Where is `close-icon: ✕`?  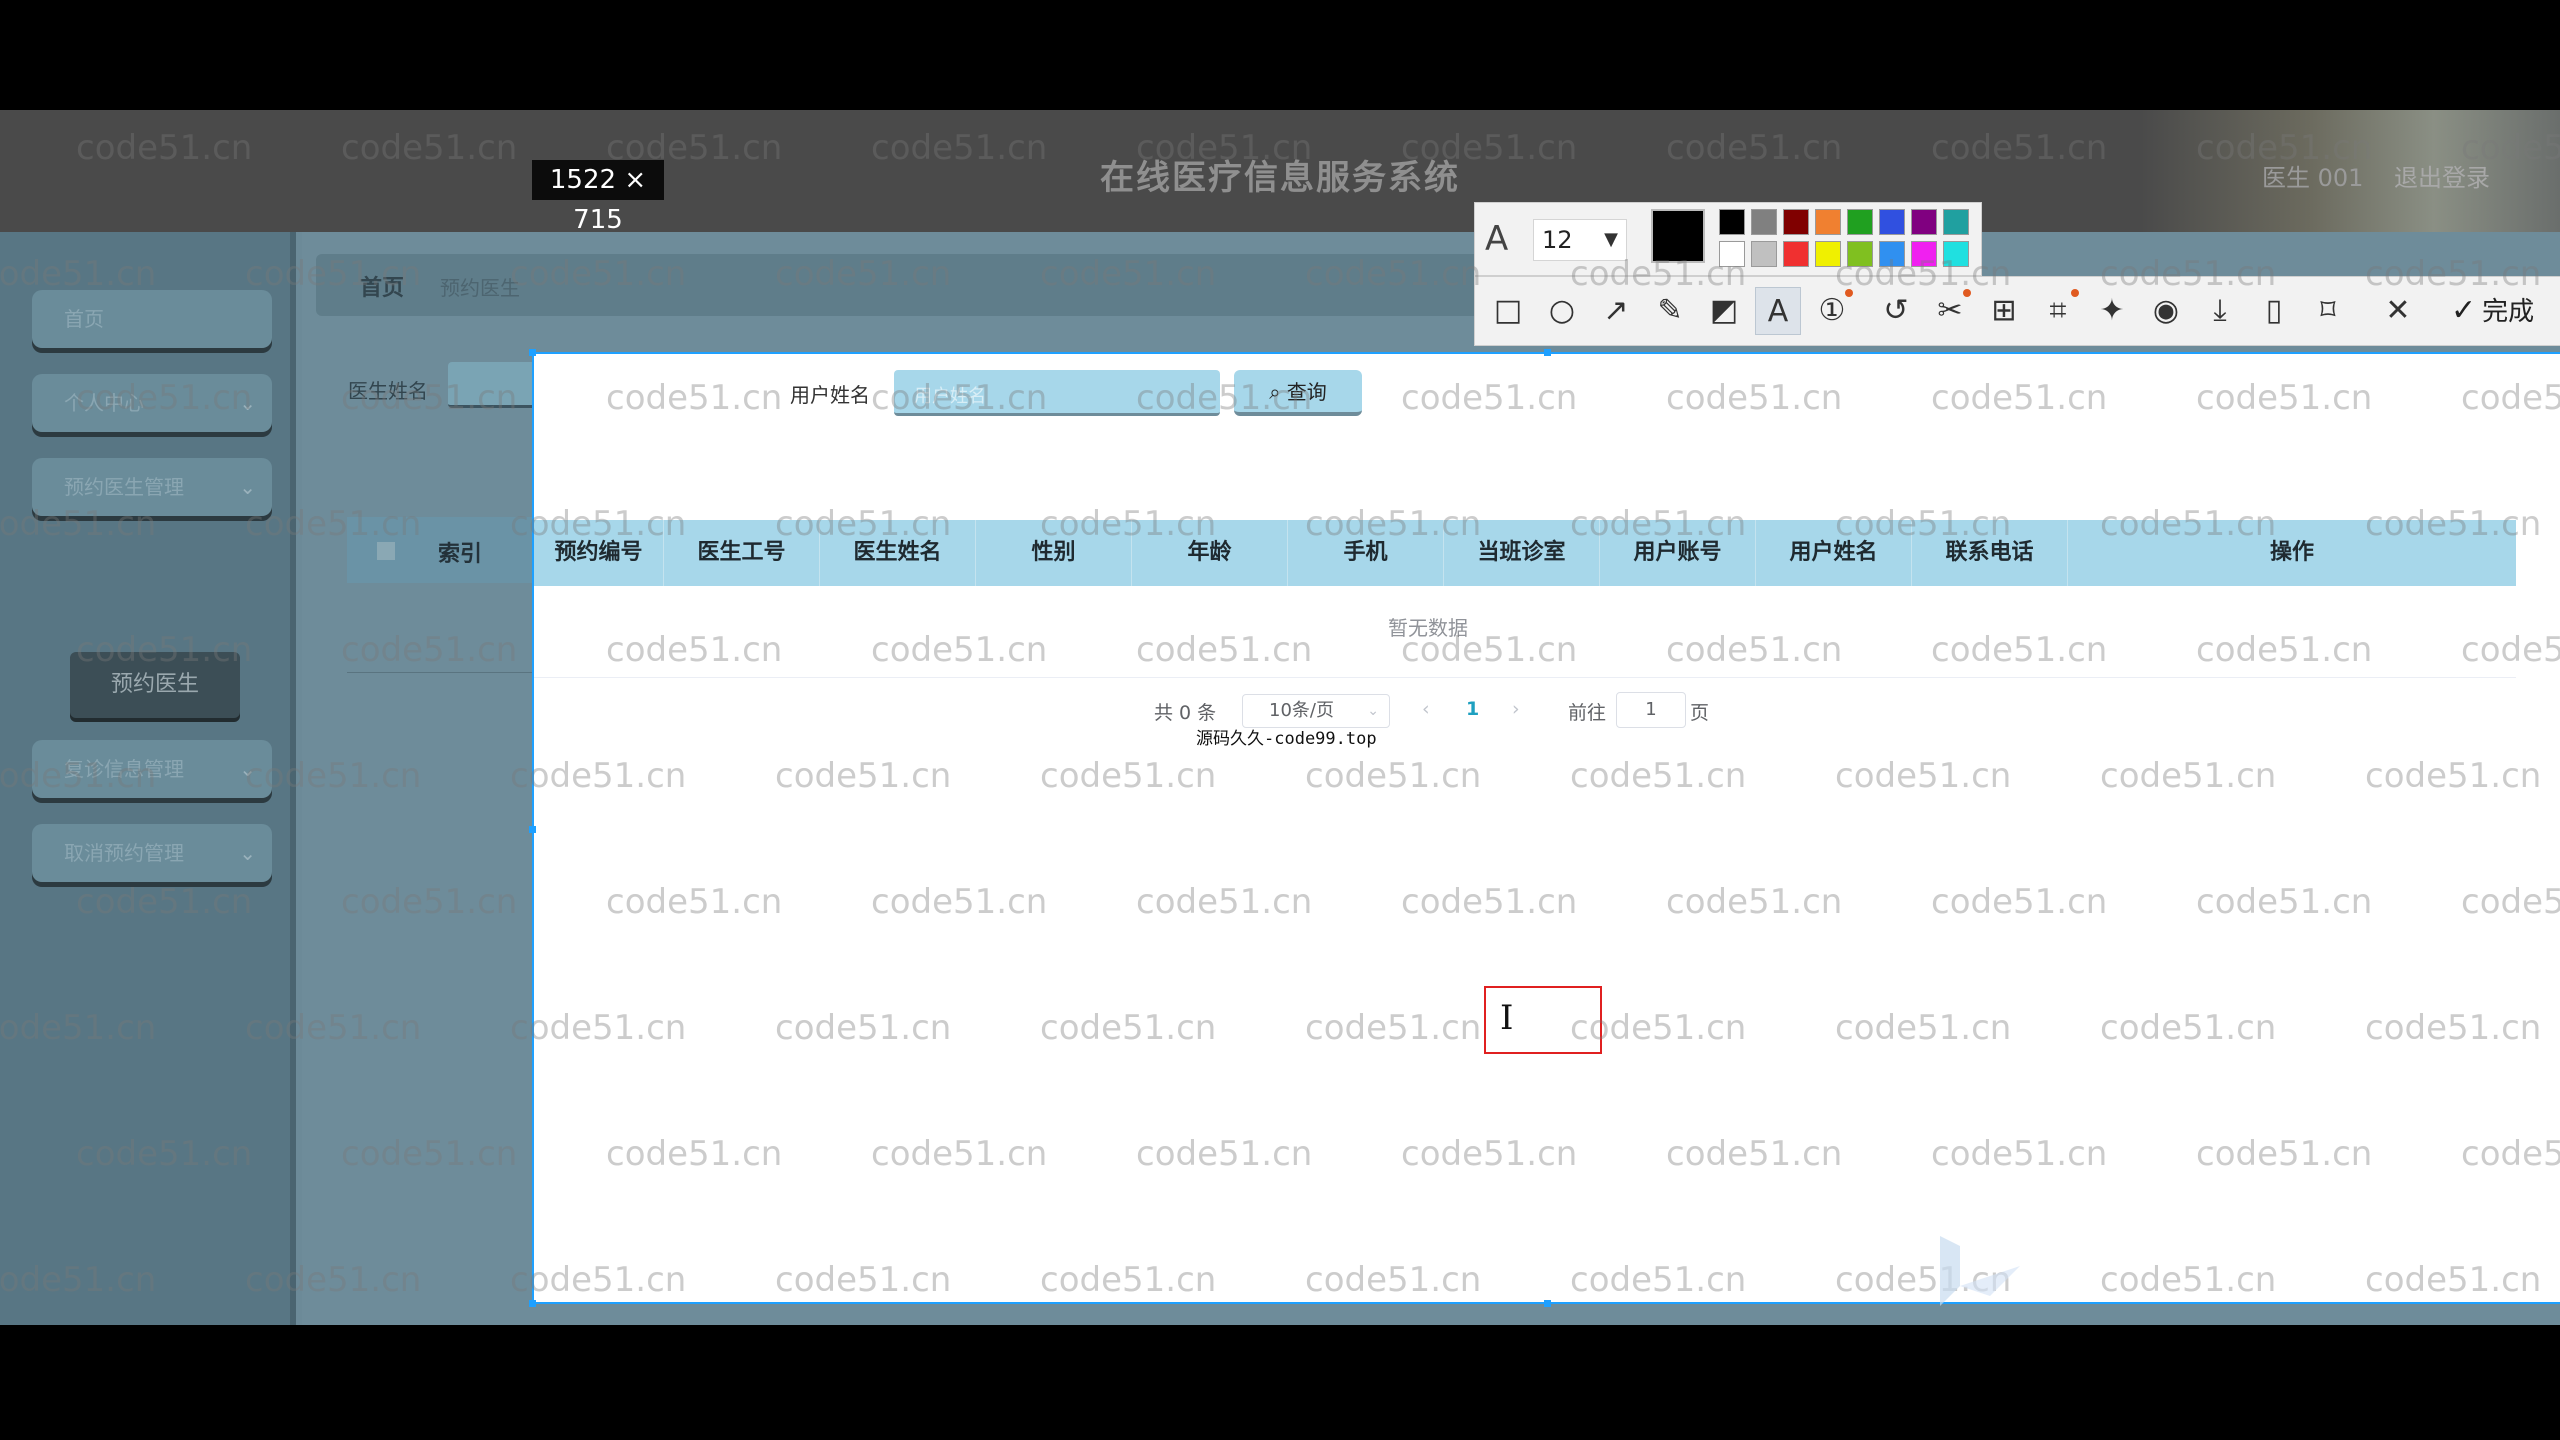 close-icon: ✕ is located at coordinates (2398, 311).